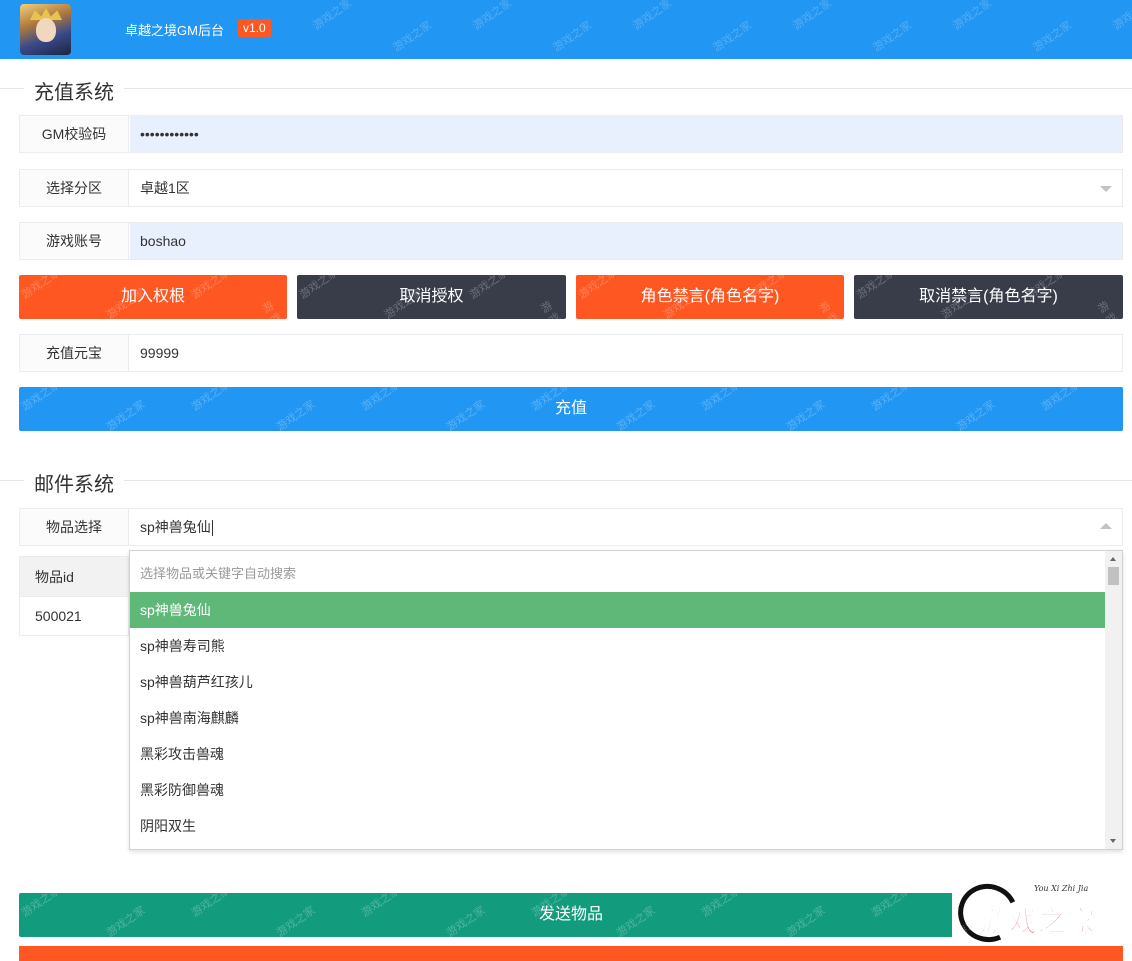 The width and height of the screenshot is (1132, 961). Describe the element at coordinates (58, 616) in the screenshot. I see `item-id-value: 500021` at that location.